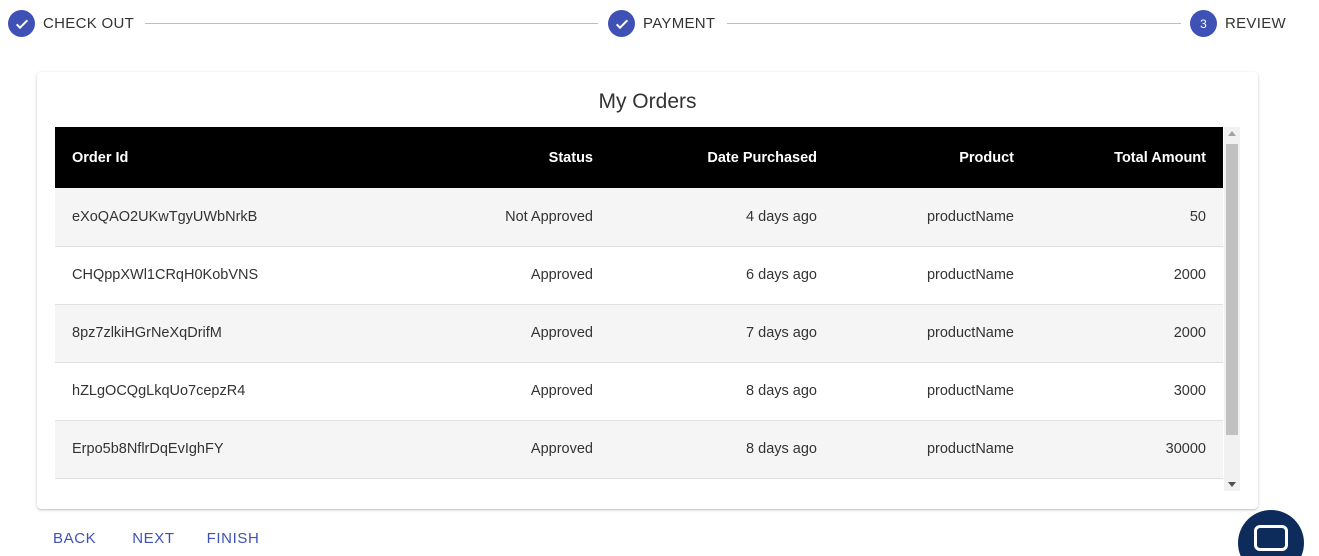  I want to click on step-label: REVIEW, so click(1255, 23).